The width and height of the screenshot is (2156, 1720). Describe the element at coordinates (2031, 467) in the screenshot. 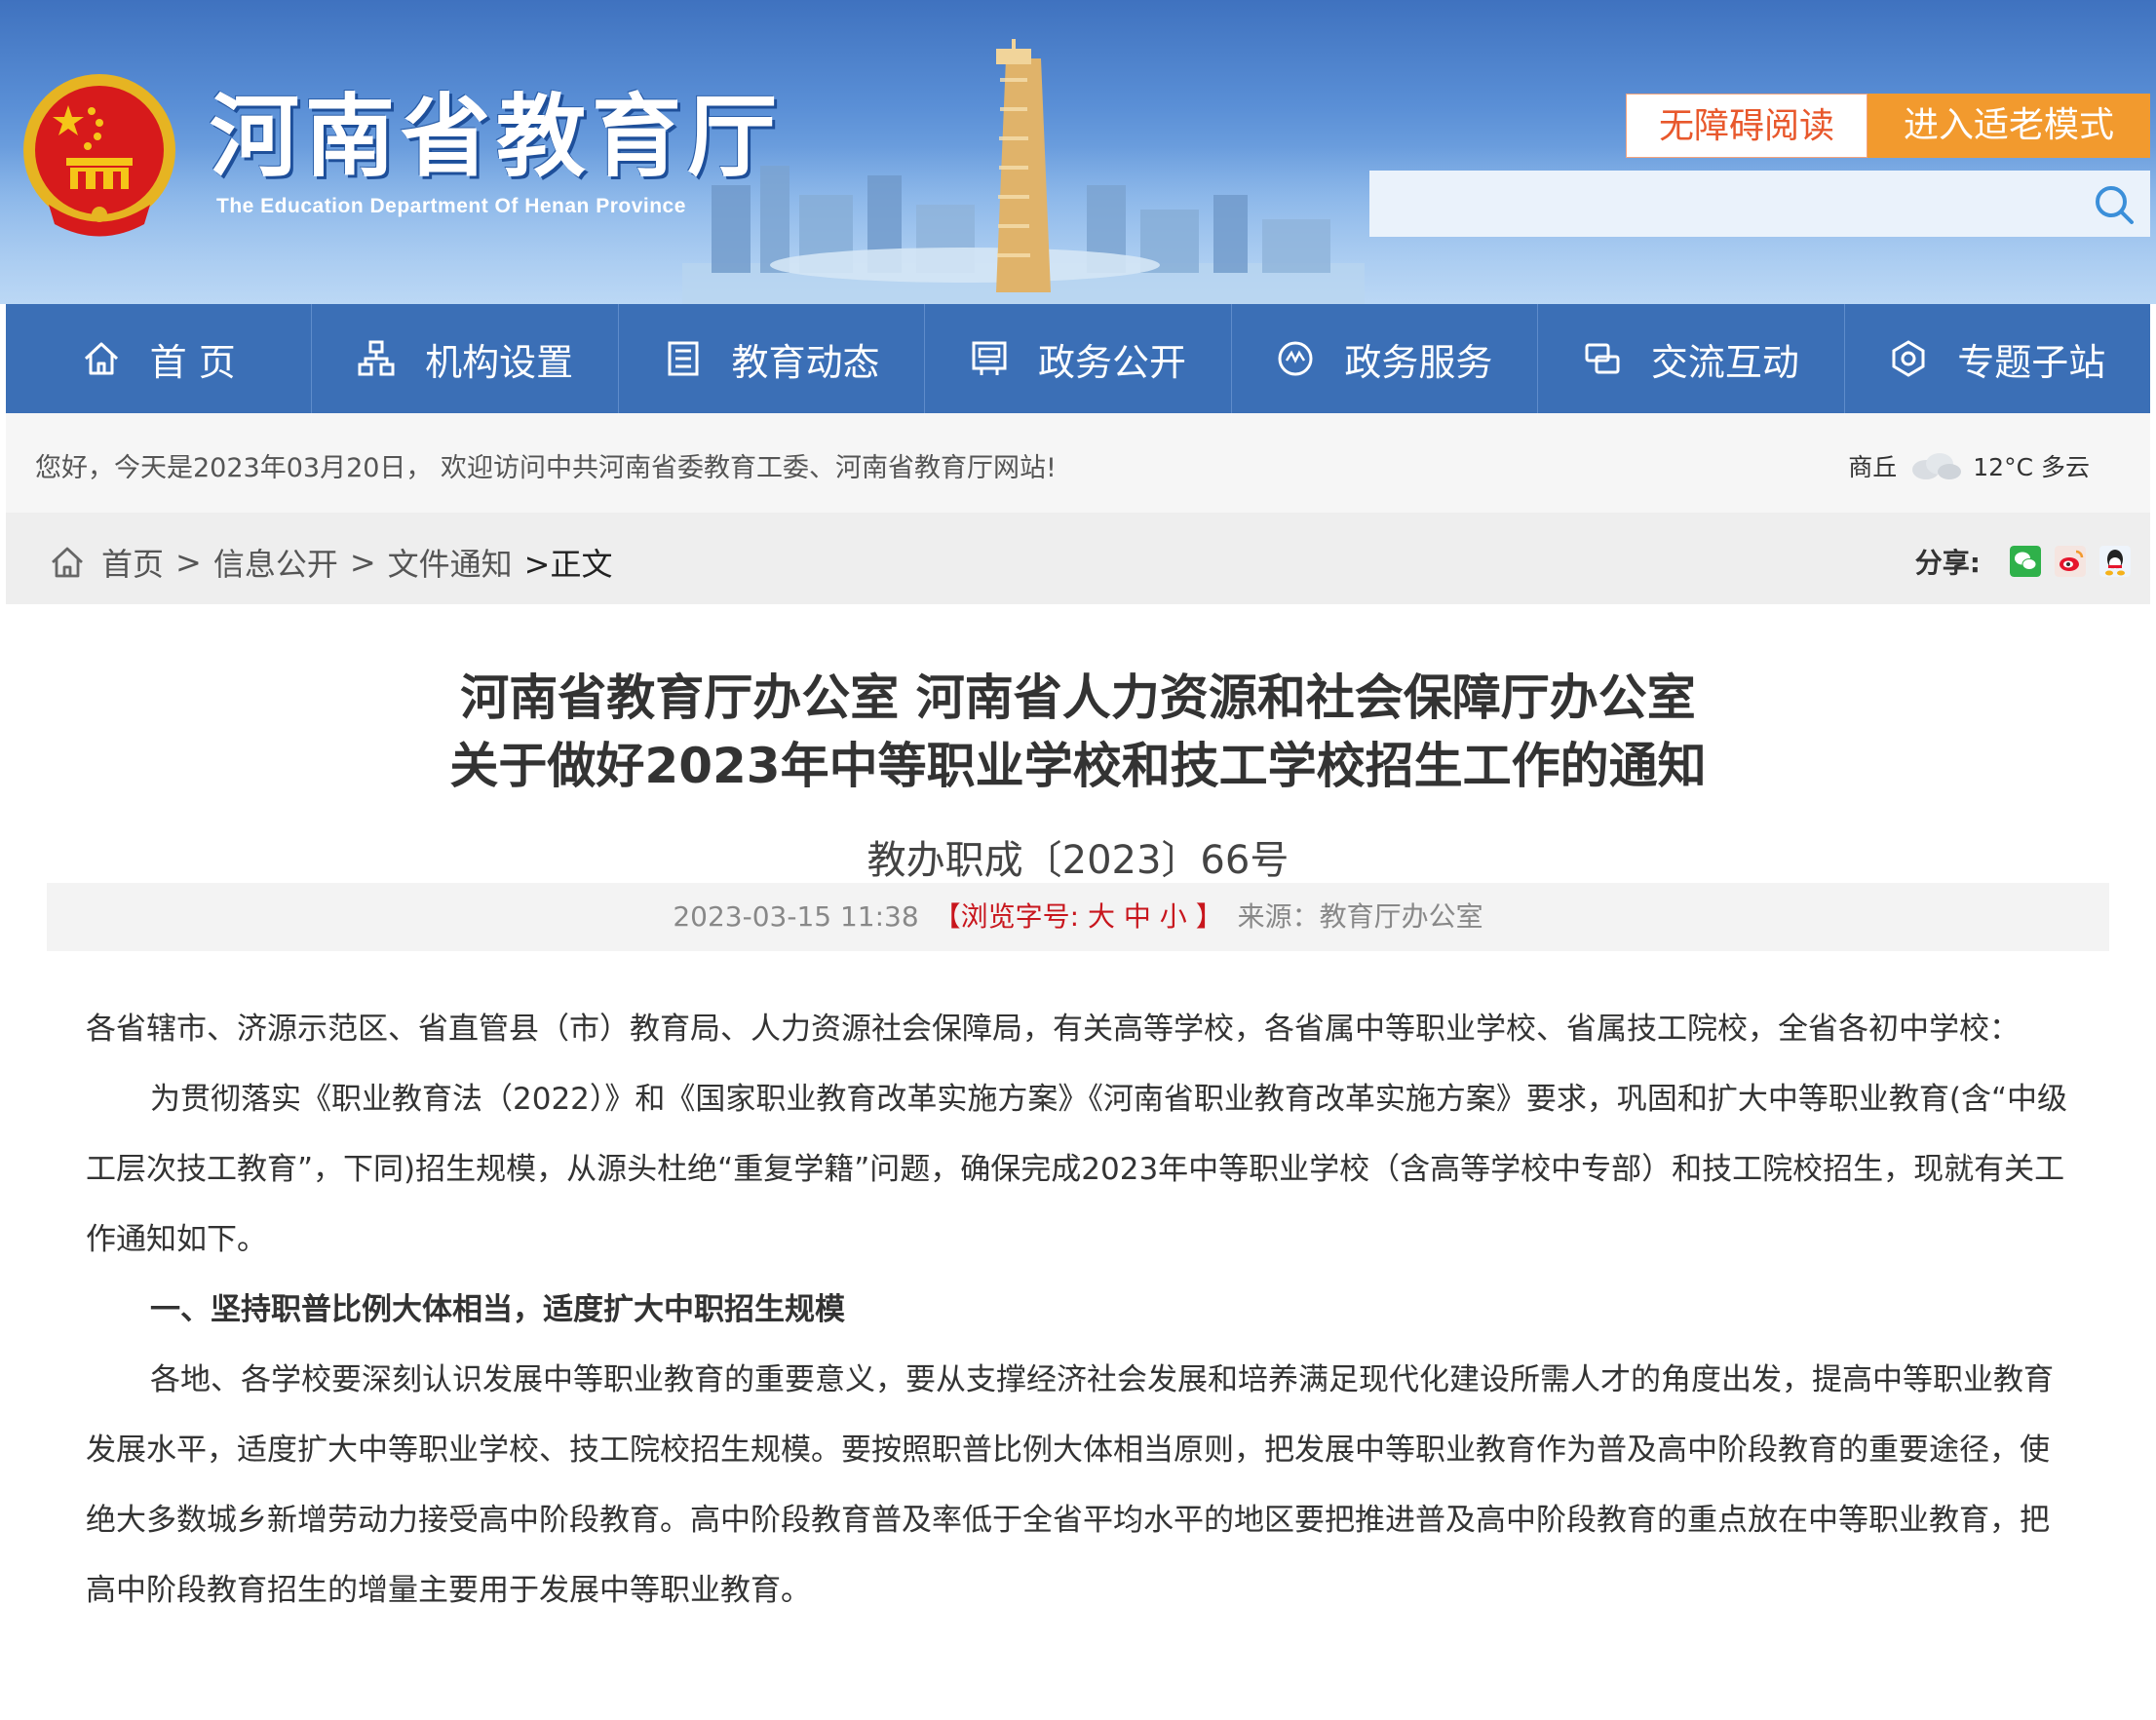

I see `weather-info: 12°C 多云` at that location.